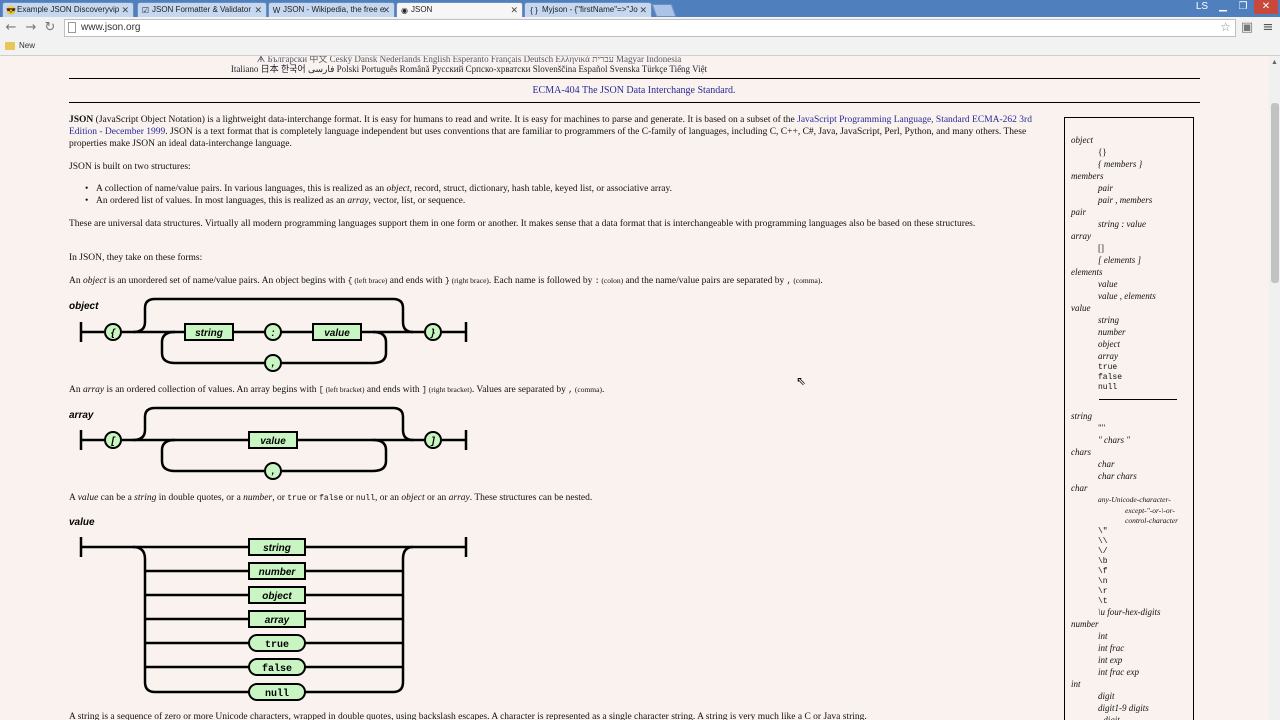 The height and width of the screenshot is (720, 1280). I want to click on grammar-line: int, so click(1076, 683).